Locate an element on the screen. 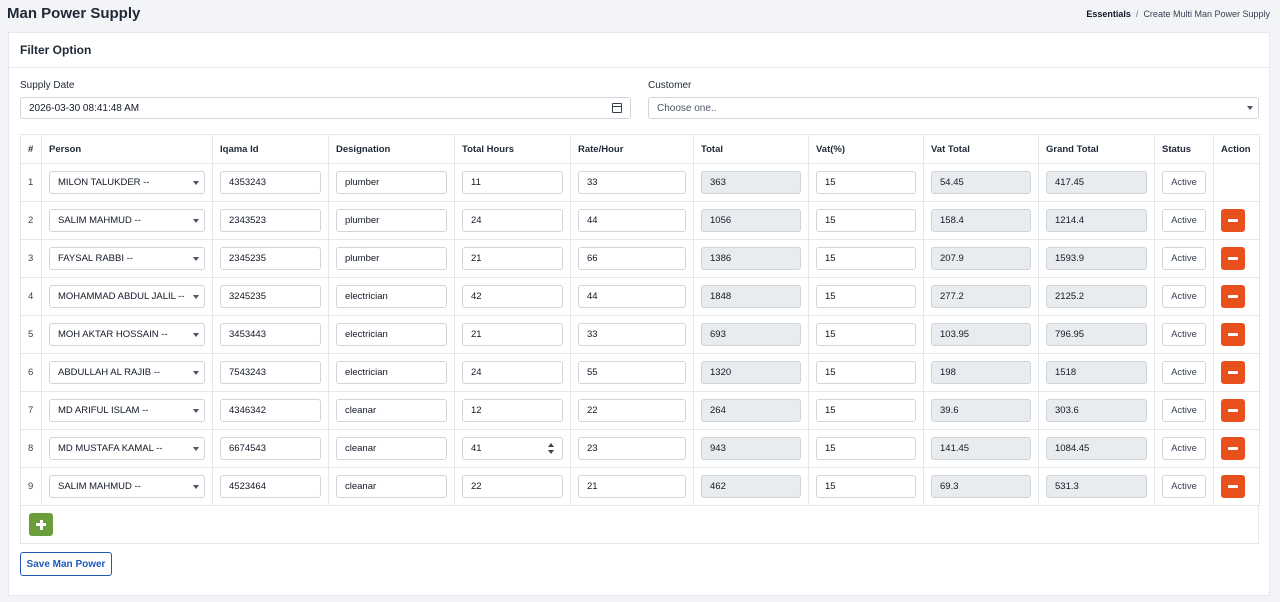 The image size is (1280, 602). breadcrumb-item-essentials: Essentials is located at coordinates (1108, 14).